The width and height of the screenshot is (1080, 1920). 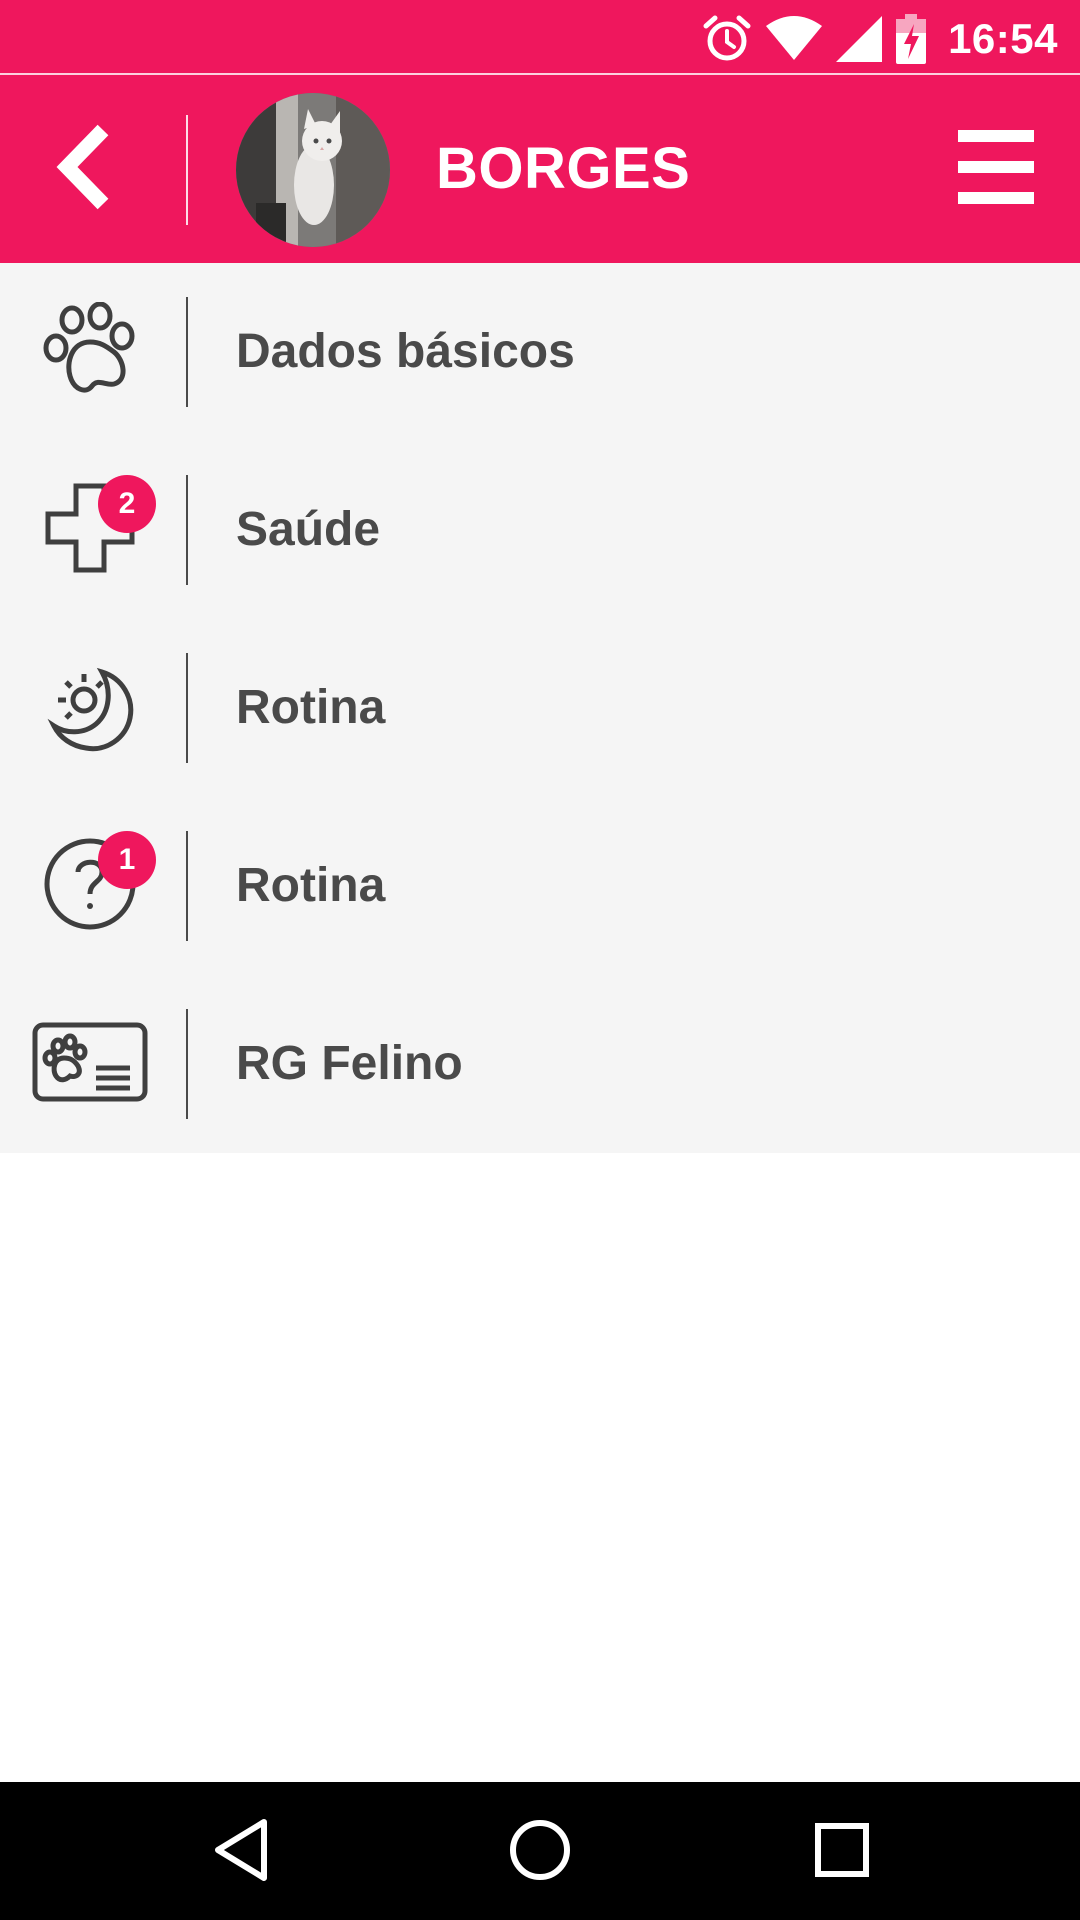 I want to click on hamburger-menu-icon, so click(x=997, y=168).